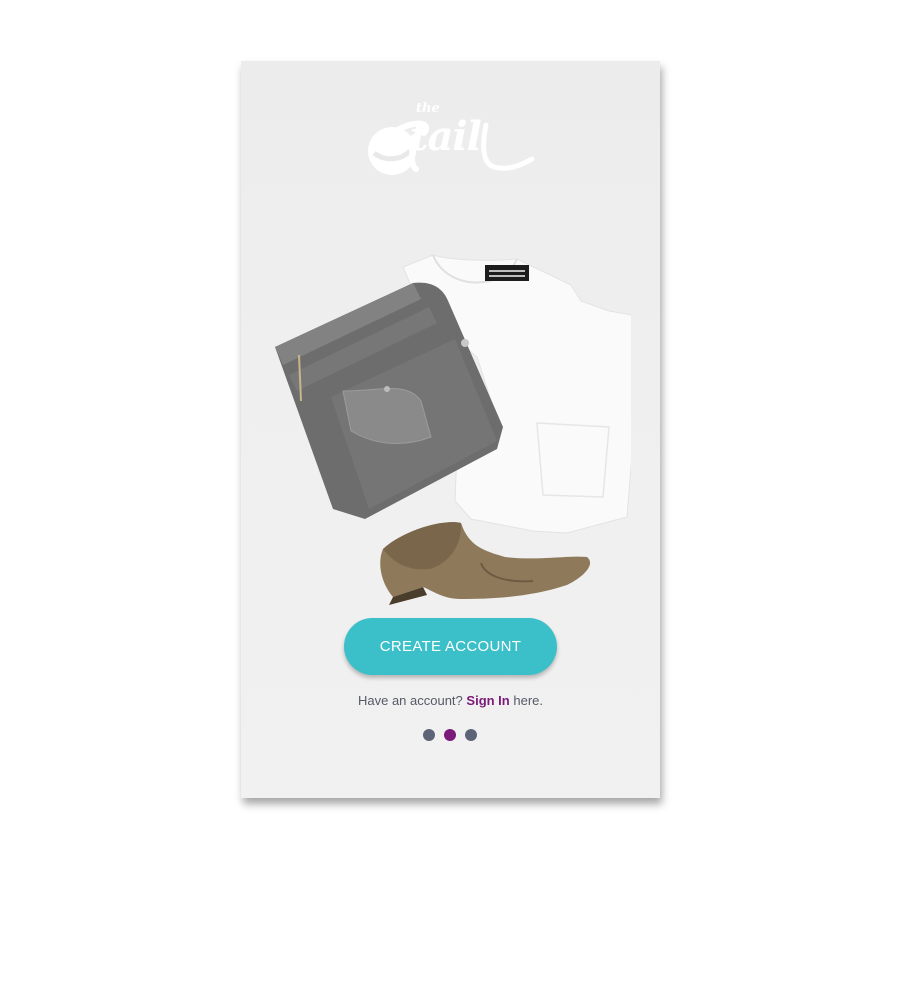 The height and width of the screenshot is (1000, 900). Describe the element at coordinates (485, 563) in the screenshot. I see `boot-shape` at that location.